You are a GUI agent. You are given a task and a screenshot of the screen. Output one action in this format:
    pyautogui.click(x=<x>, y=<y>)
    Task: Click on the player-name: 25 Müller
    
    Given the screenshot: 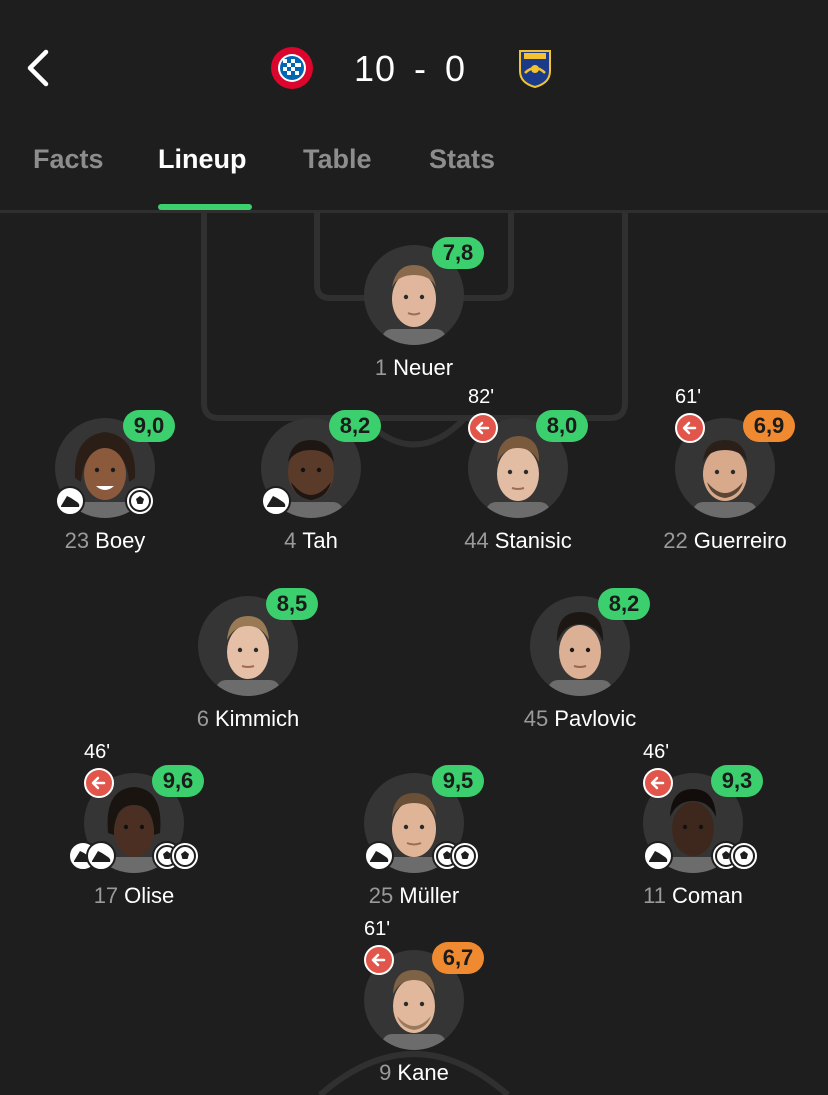 What is the action you would take?
    pyautogui.click(x=414, y=896)
    